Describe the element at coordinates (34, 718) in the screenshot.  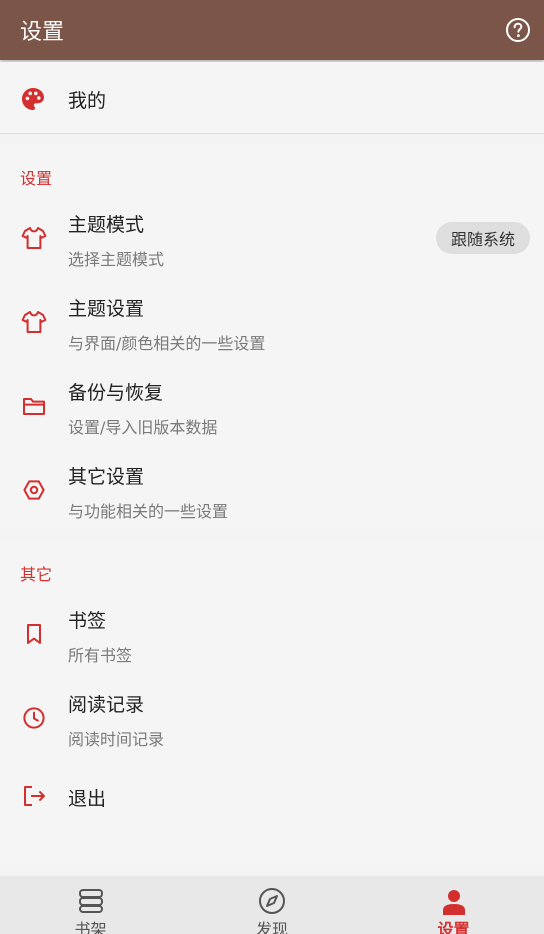
I see `clock-icon` at that location.